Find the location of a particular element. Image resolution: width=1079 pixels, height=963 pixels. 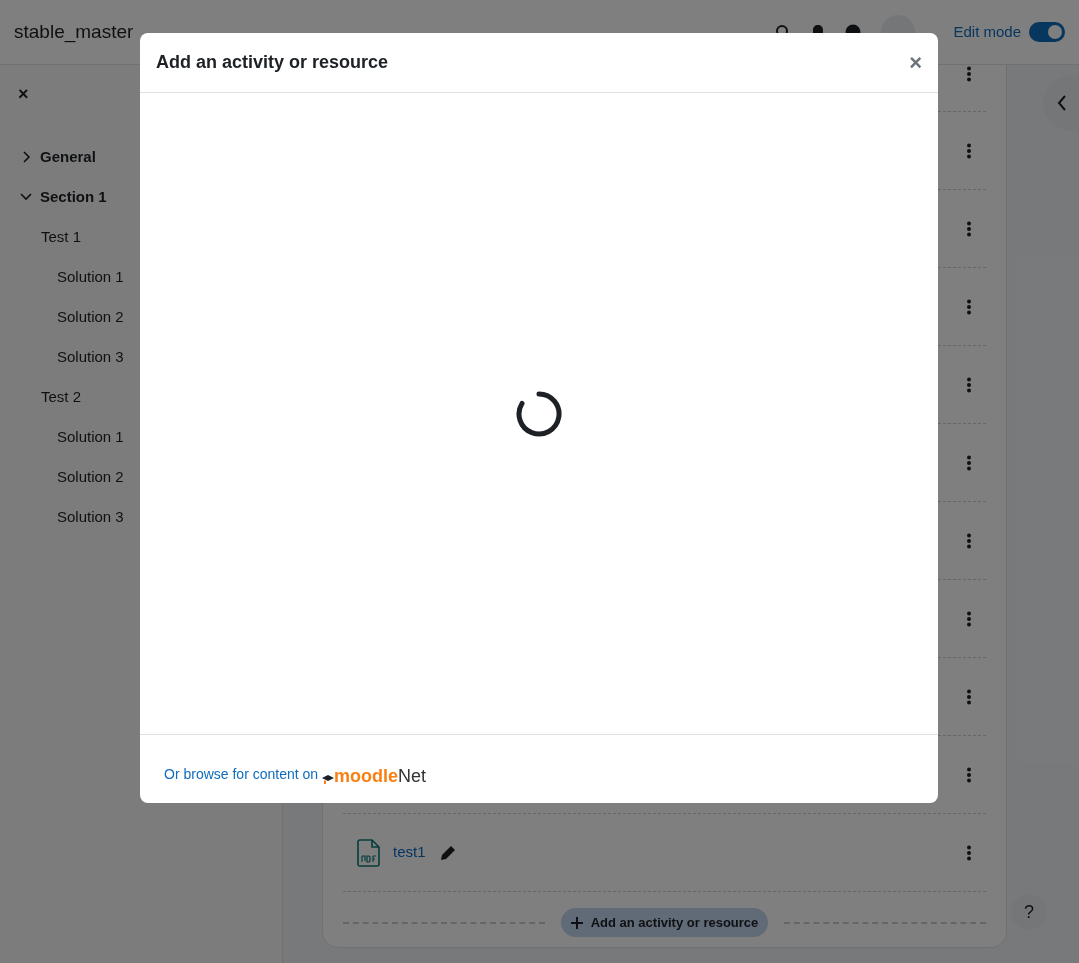

section-link: General is located at coordinates (68, 157).